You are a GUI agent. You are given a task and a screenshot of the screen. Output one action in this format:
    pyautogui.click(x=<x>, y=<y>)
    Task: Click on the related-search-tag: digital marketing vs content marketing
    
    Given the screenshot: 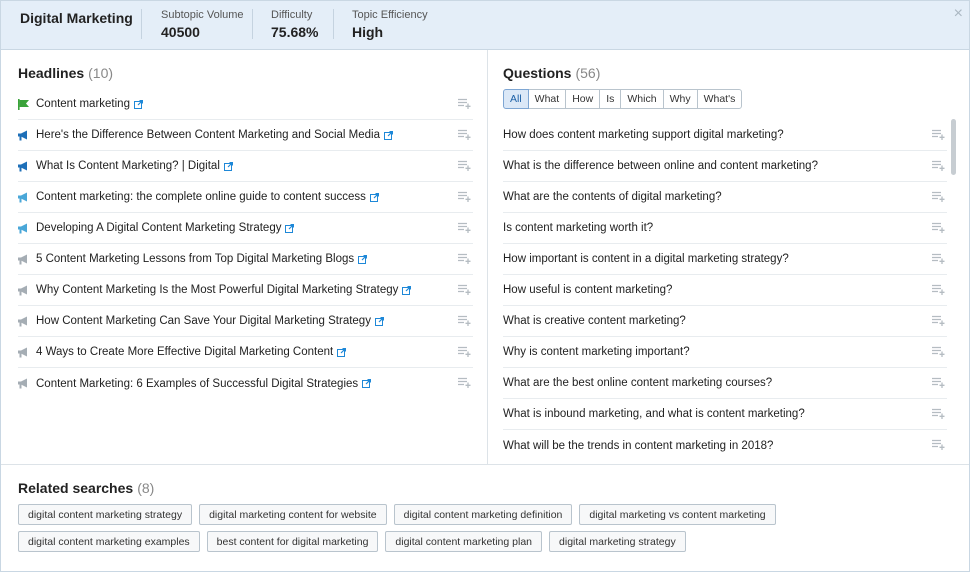 What is the action you would take?
    pyautogui.click(x=677, y=514)
    